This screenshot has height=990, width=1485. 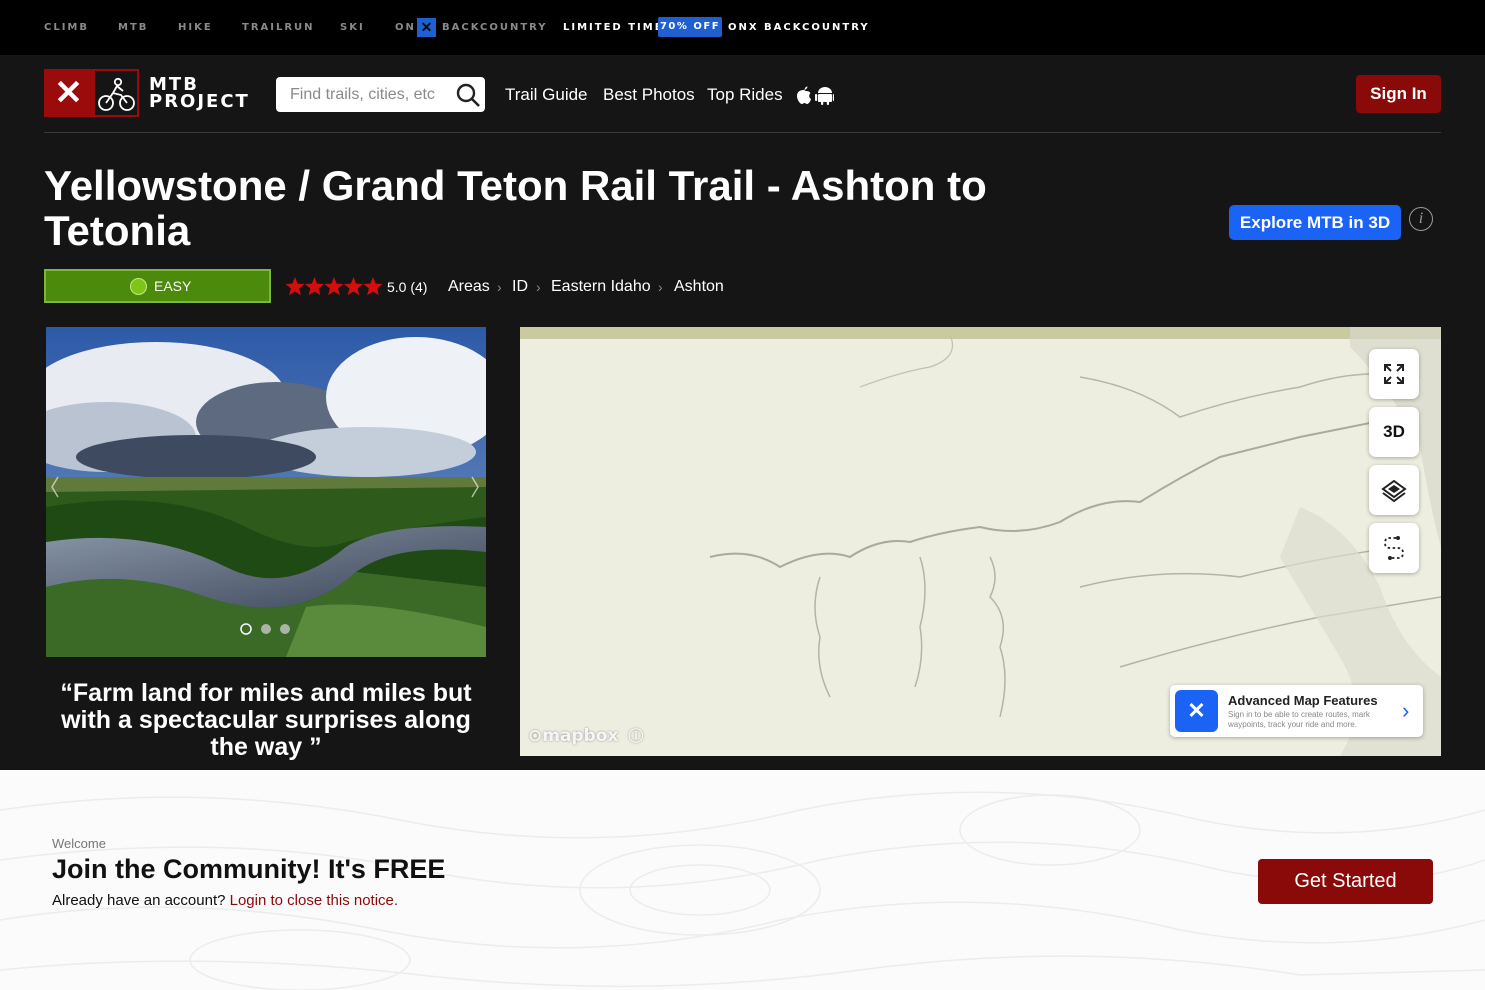 What do you see at coordinates (649, 95) in the screenshot?
I see `nav-best-photos: Best Photos` at bounding box center [649, 95].